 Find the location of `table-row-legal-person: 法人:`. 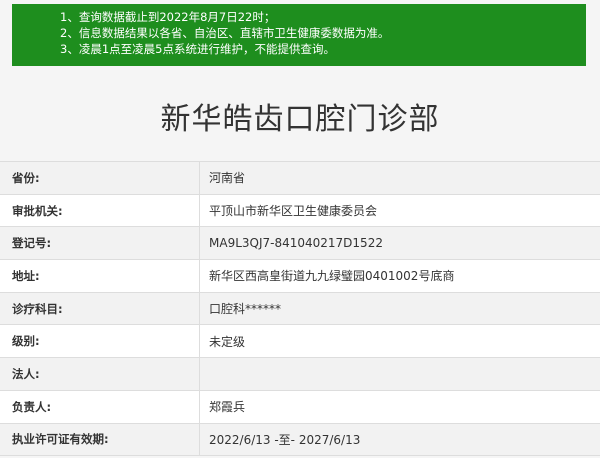

table-row-legal-person: 法人: is located at coordinates (300, 374).